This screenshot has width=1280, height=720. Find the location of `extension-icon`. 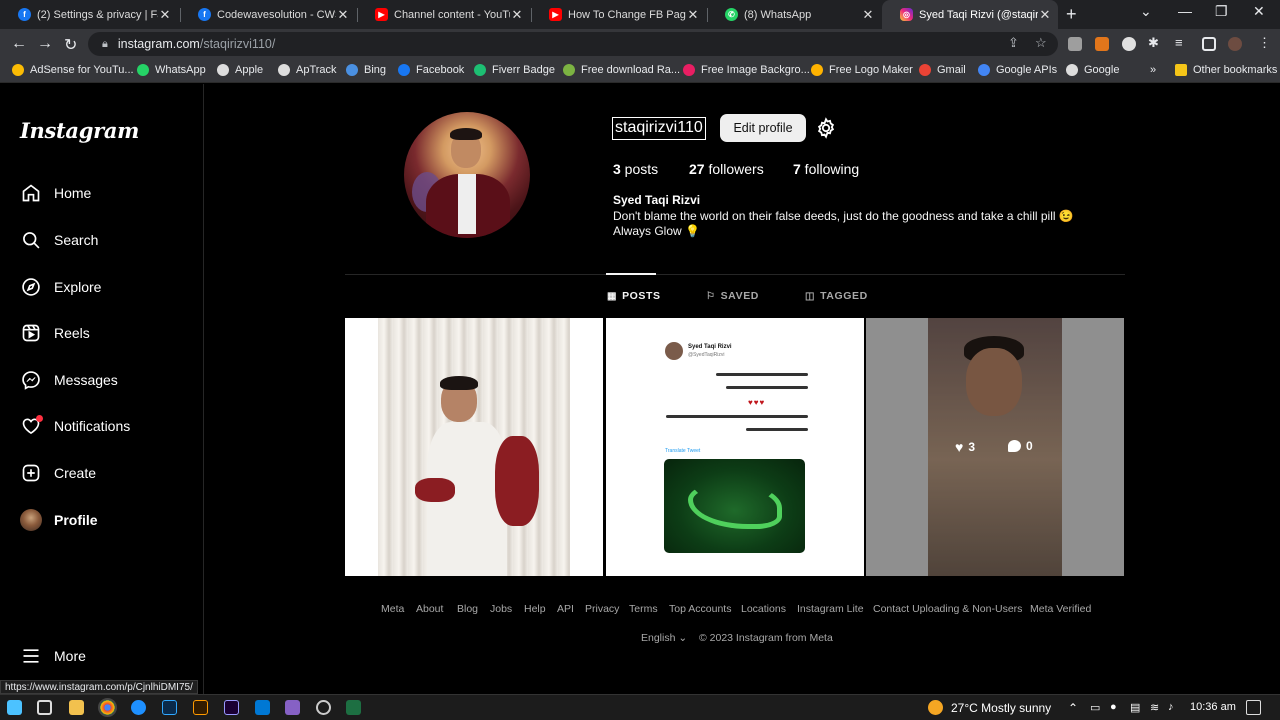

extension-icon is located at coordinates (1129, 44).